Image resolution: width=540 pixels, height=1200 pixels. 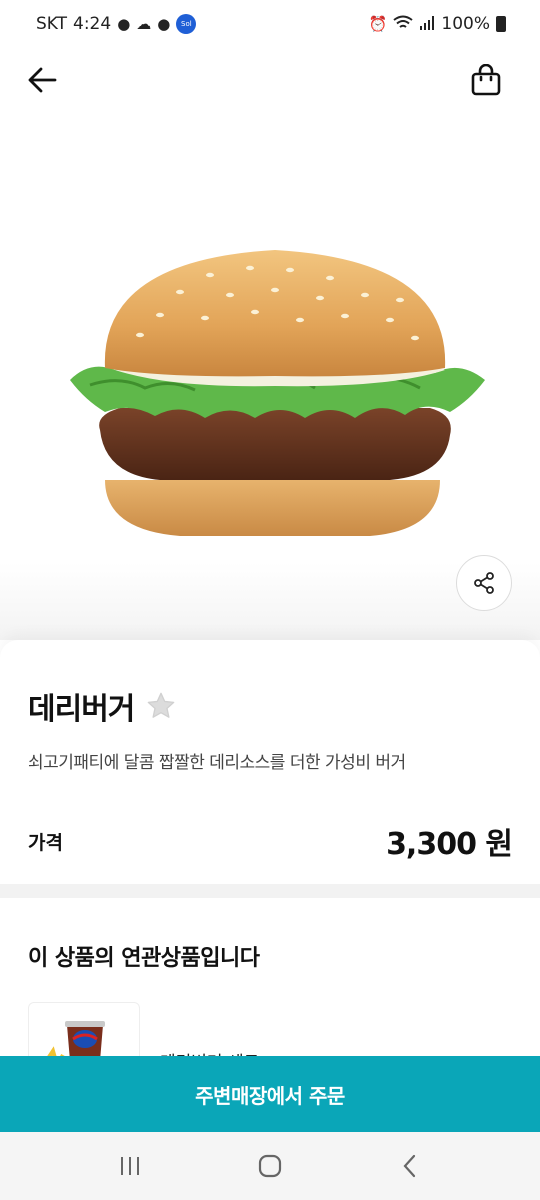 What do you see at coordinates (449, 844) in the screenshot?
I see `price-value: 3,300 원` at bounding box center [449, 844].